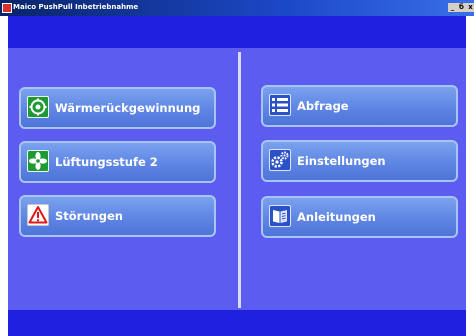 The width and height of the screenshot is (474, 336). What do you see at coordinates (38, 161) in the screenshot?
I see `fan-icon` at bounding box center [38, 161].